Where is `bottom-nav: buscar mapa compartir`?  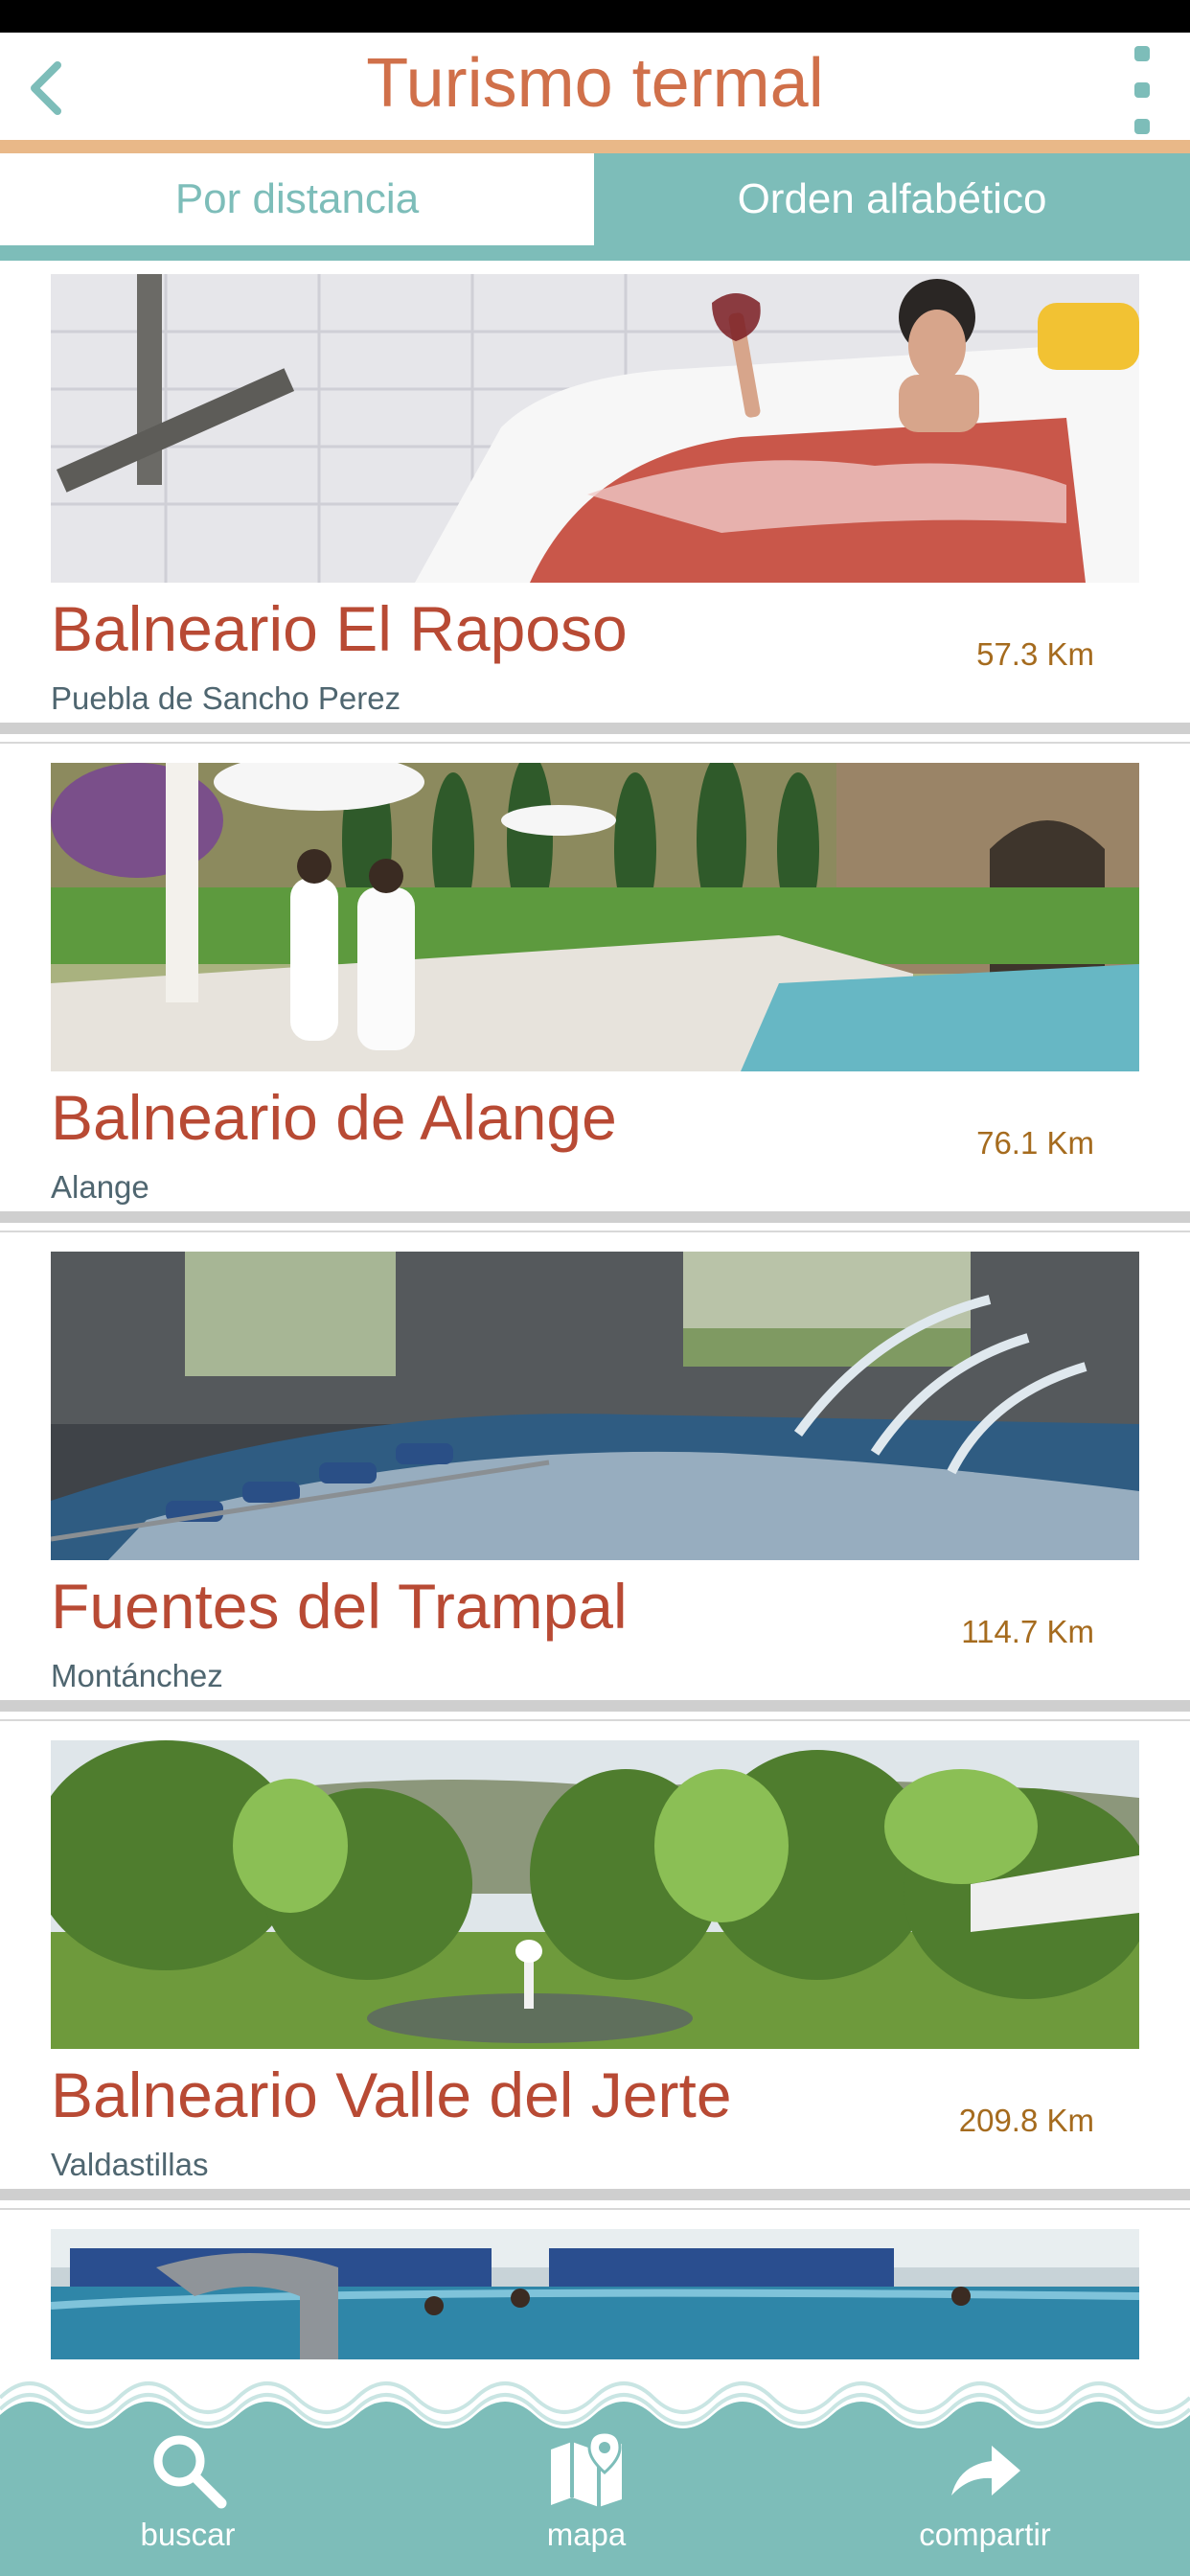 bottom-nav: buscar mapa compartir is located at coordinates (595, 2467).